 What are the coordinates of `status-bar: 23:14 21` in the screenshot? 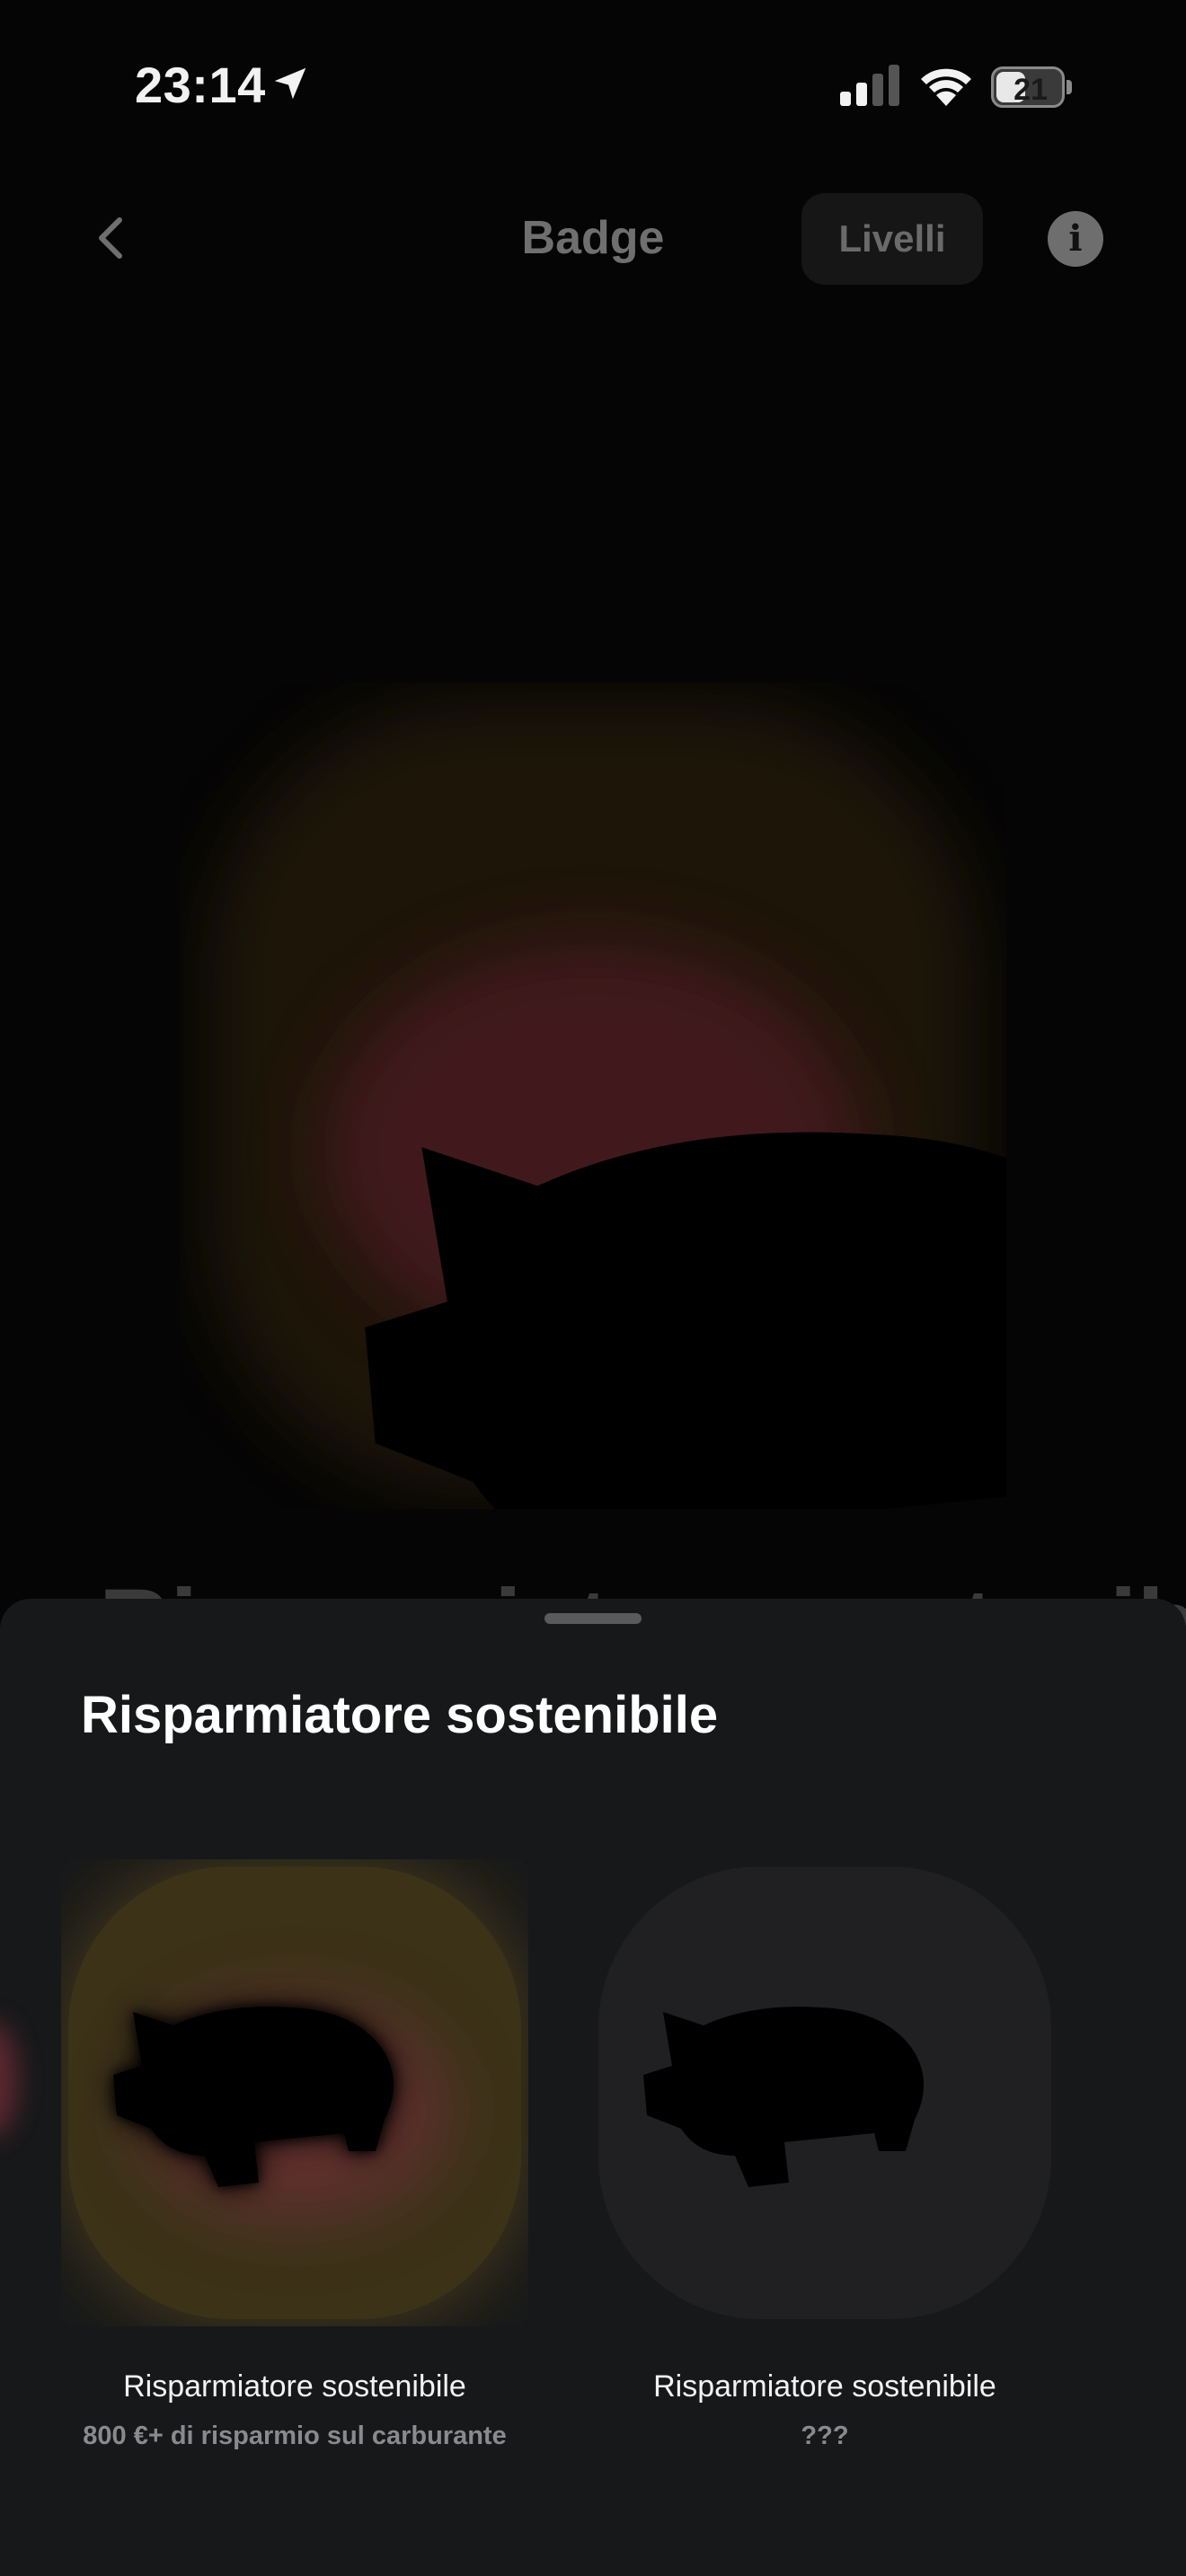 It's located at (593, 85).